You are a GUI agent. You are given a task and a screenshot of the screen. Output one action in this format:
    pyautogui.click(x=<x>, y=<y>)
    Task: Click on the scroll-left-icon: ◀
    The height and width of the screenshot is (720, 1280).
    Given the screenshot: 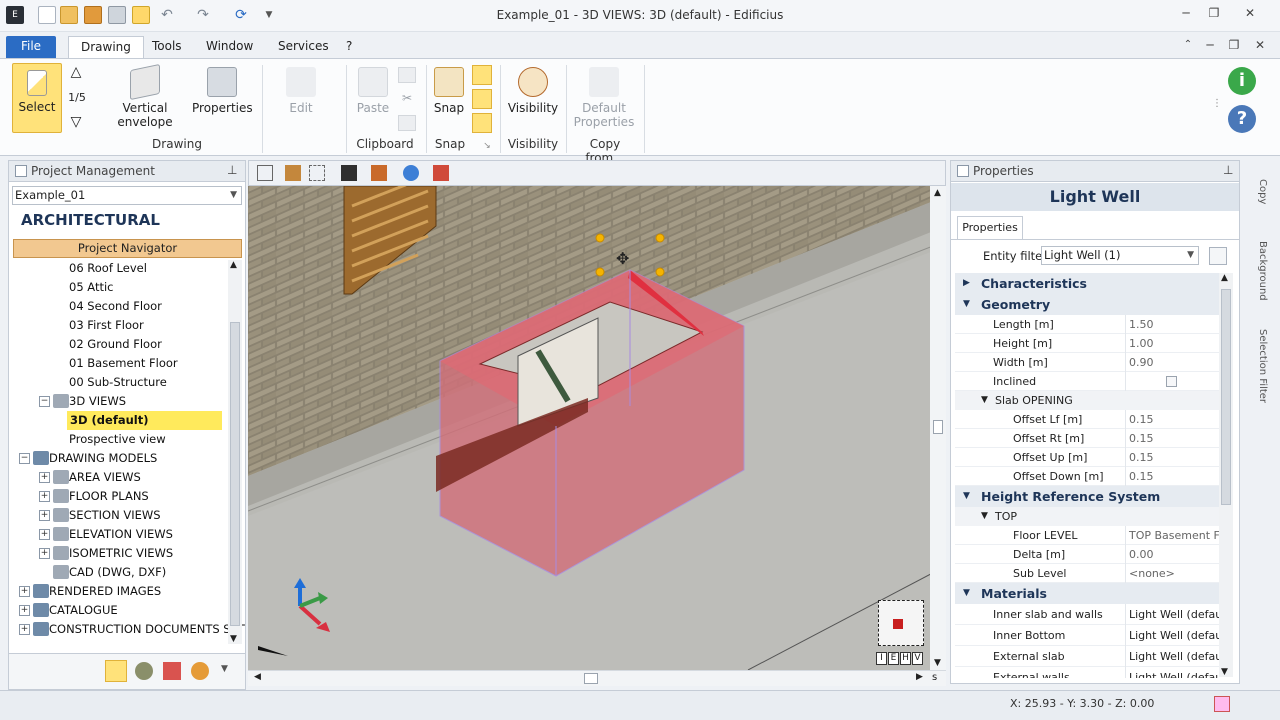 What is the action you would take?
    pyautogui.click(x=257, y=677)
    